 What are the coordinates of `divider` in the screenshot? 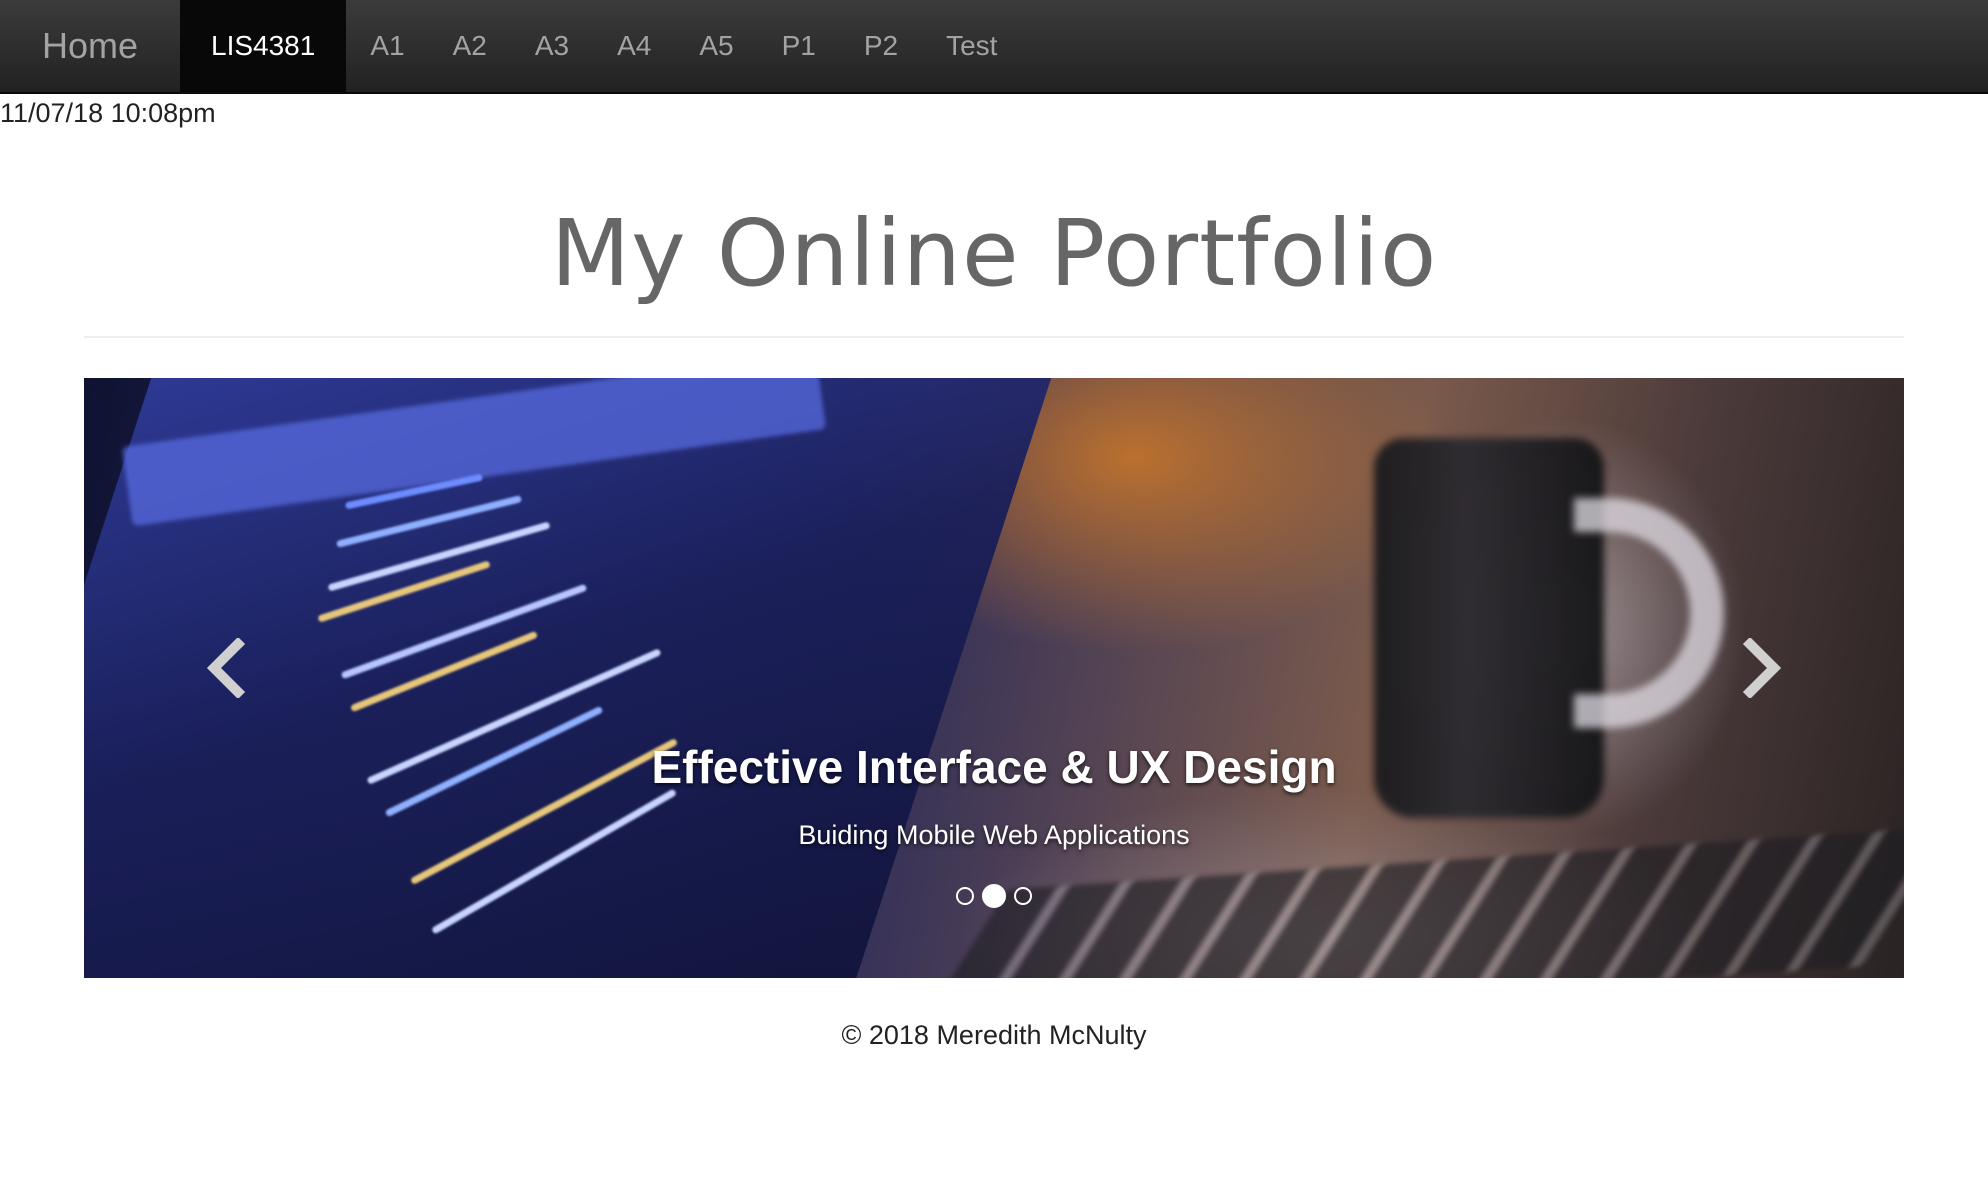 It's located at (994, 337).